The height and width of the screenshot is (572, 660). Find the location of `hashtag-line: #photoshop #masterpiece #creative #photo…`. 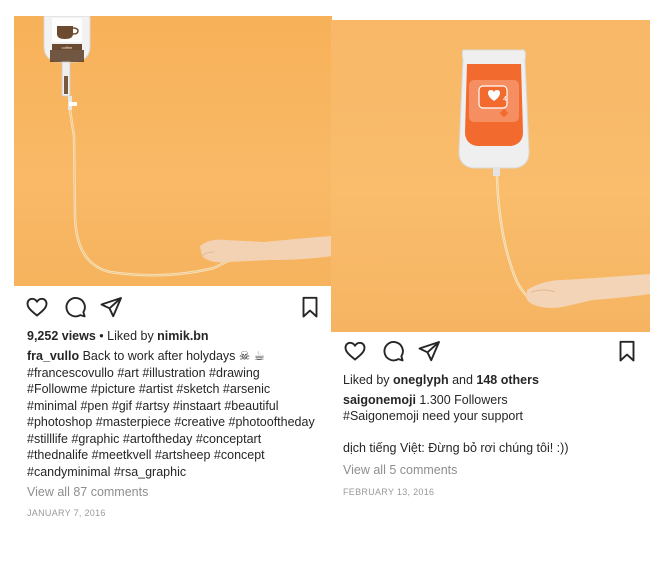

hashtag-line: #photoshop #masterpiece #creative #photo… is located at coordinates (177, 422).